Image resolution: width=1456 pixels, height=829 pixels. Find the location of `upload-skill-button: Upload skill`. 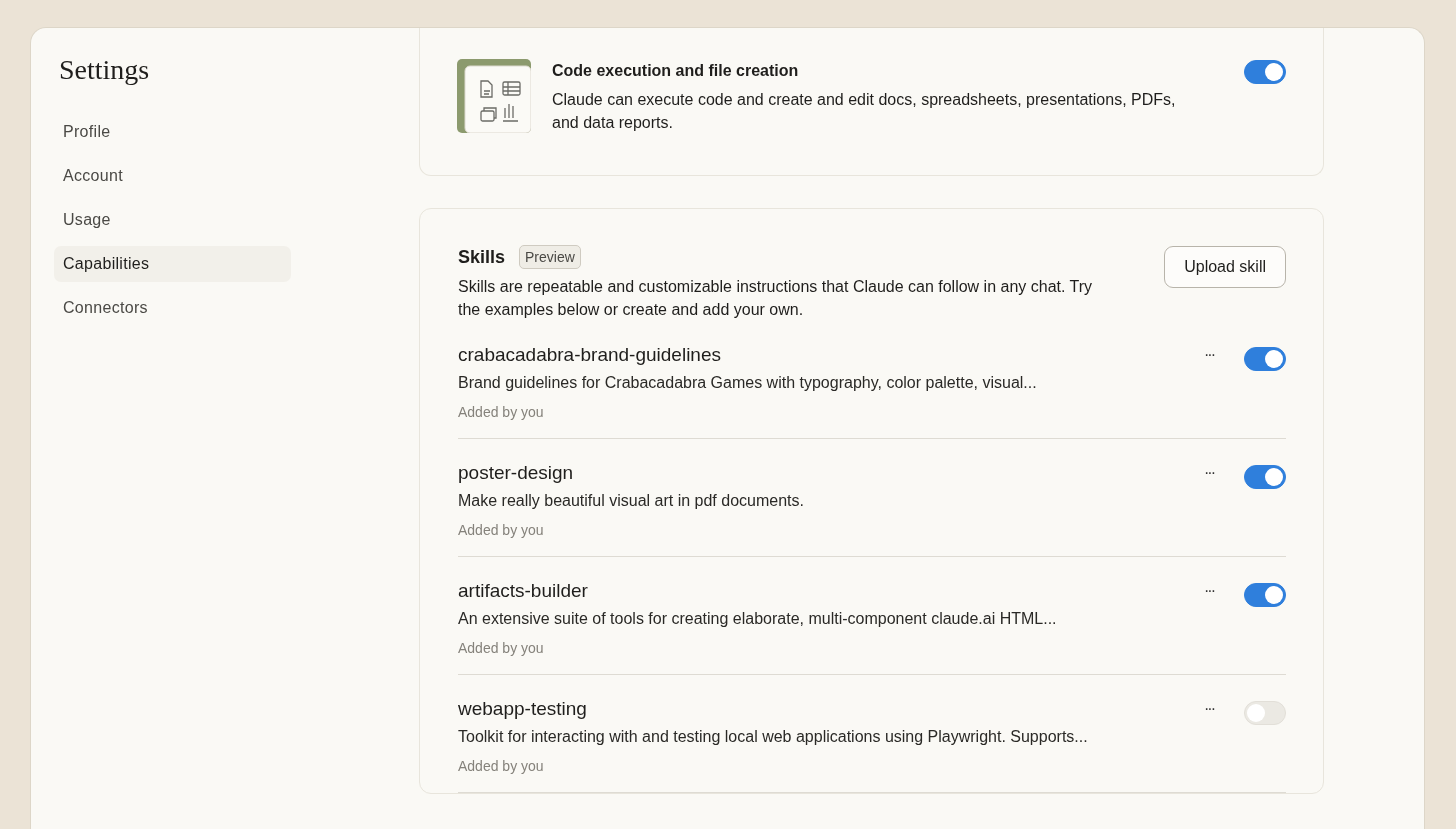

upload-skill-button: Upload skill is located at coordinates (1225, 267).